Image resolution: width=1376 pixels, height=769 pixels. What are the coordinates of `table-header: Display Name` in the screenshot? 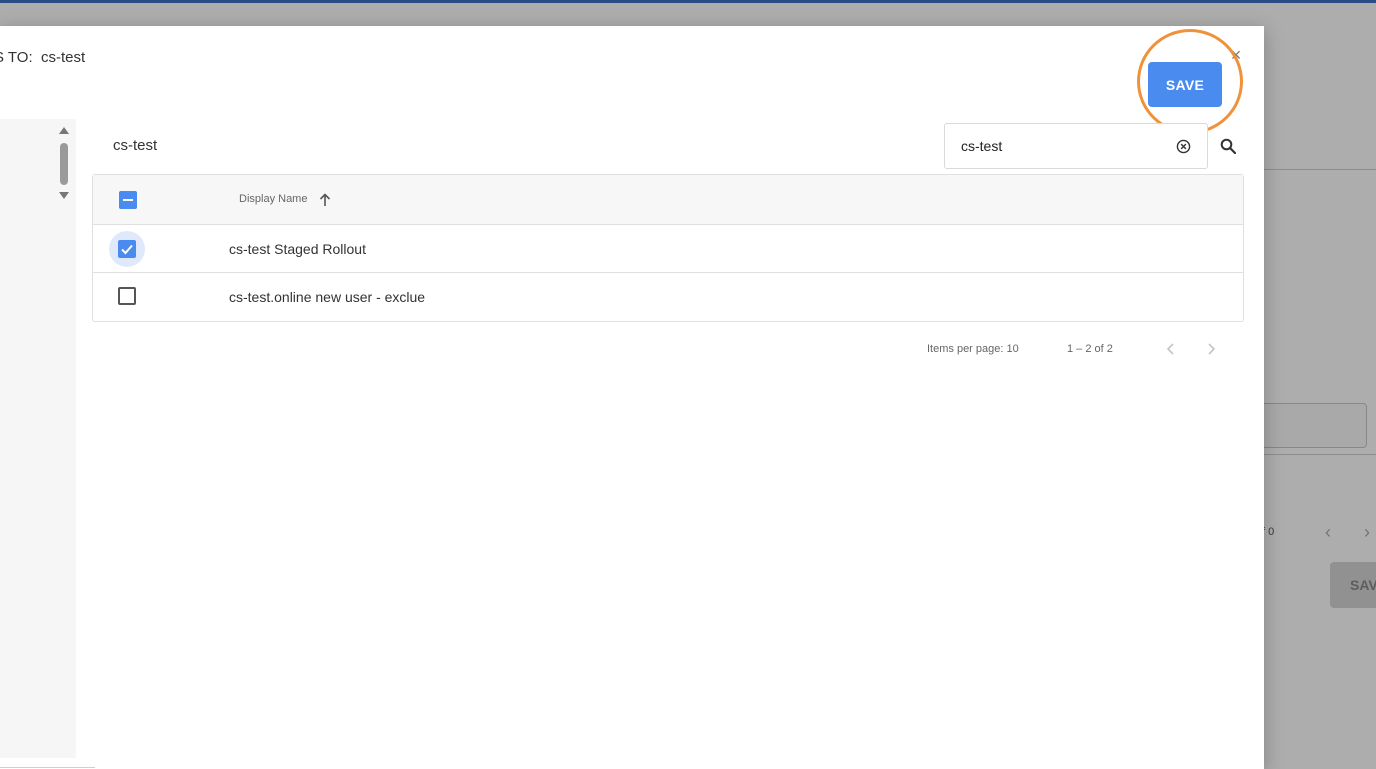 It's located at (668, 200).